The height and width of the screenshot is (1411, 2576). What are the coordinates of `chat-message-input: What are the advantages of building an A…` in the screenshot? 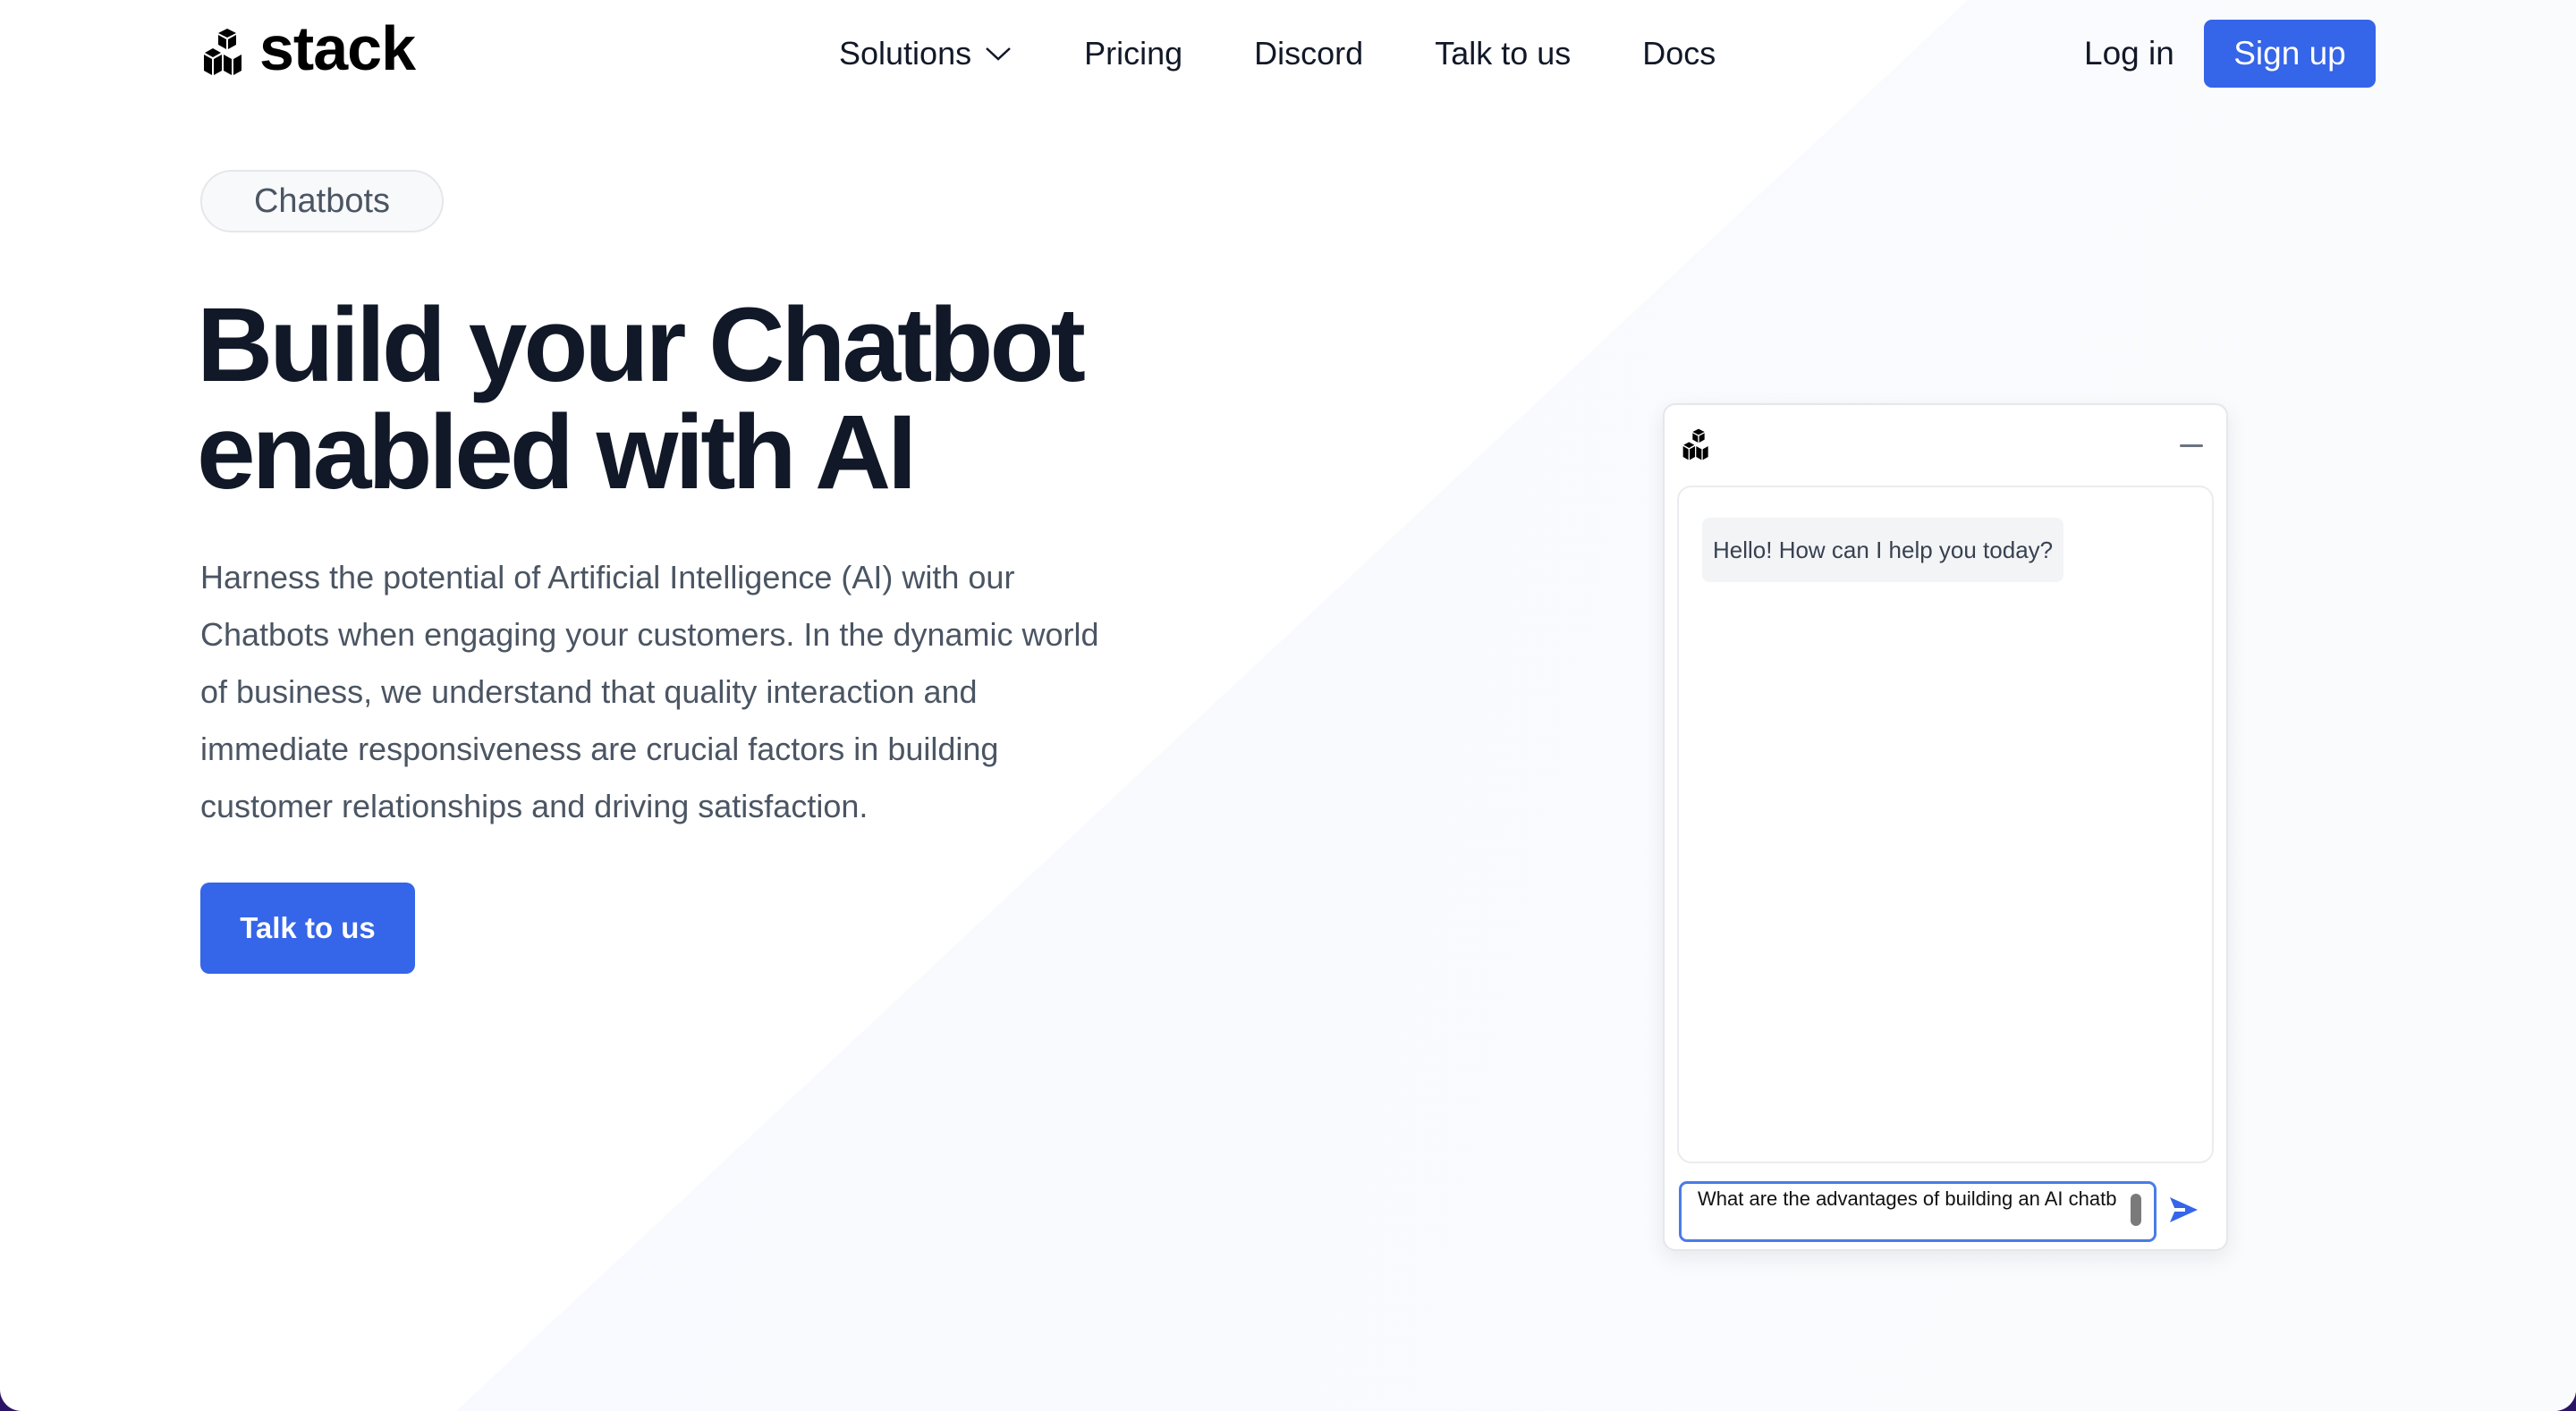 It's located at (1918, 1211).